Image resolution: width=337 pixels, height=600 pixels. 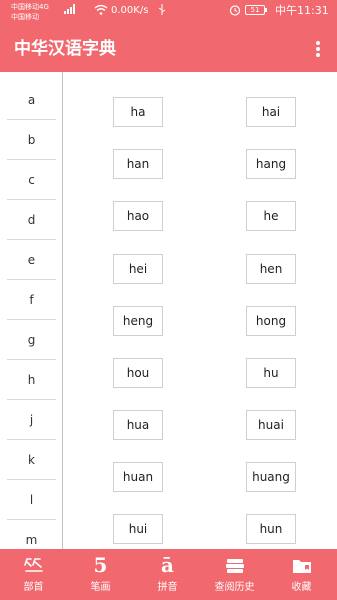 What do you see at coordinates (31, 140) in the screenshot?
I see `letter-item-b: b` at bounding box center [31, 140].